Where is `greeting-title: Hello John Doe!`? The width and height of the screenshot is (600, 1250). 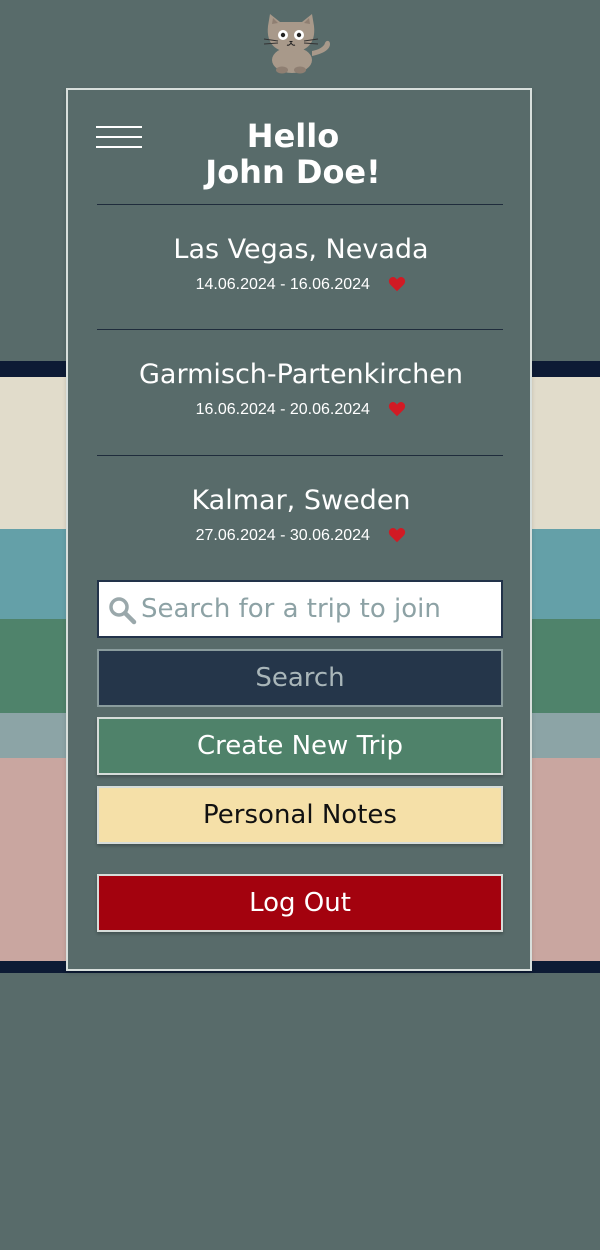 greeting-title: Hello John Doe! is located at coordinates (293, 154).